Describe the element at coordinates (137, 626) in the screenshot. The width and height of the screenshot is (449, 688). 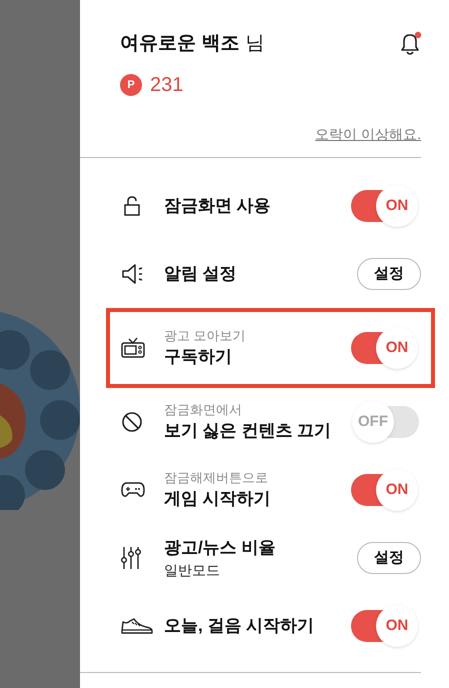
I see `sneaker-icon` at that location.